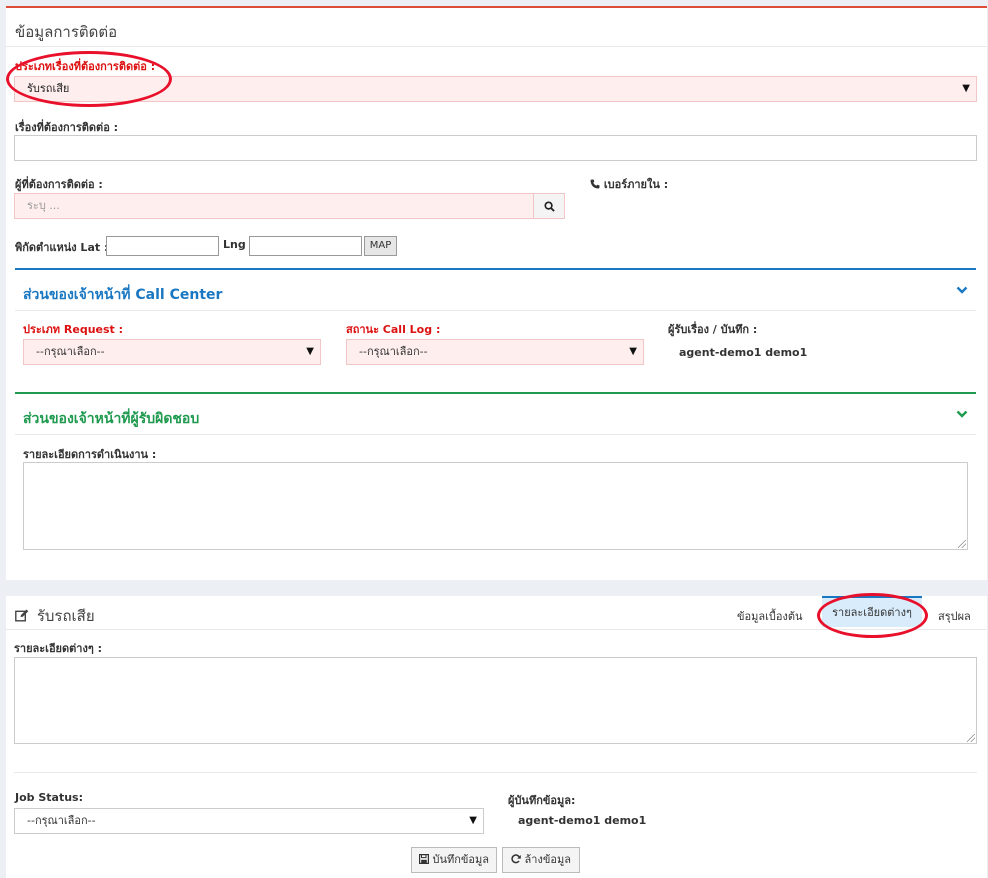 The image size is (988, 878). What do you see at coordinates (495, 89) in the screenshot?
I see `topic-type-select: รับรถเสีย ▼` at bounding box center [495, 89].